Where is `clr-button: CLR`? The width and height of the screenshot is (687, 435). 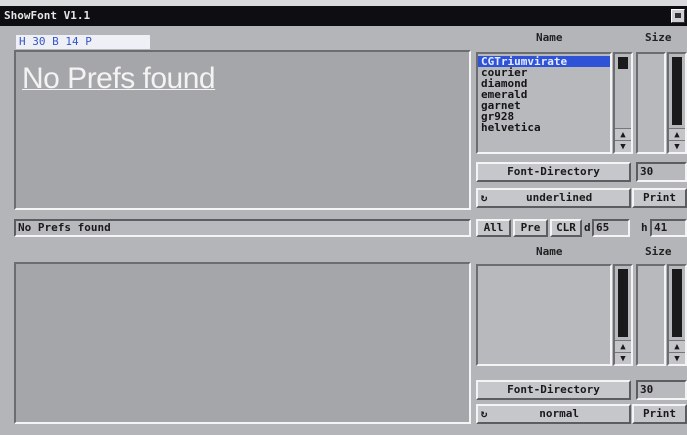
clr-button: CLR is located at coordinates (566, 228).